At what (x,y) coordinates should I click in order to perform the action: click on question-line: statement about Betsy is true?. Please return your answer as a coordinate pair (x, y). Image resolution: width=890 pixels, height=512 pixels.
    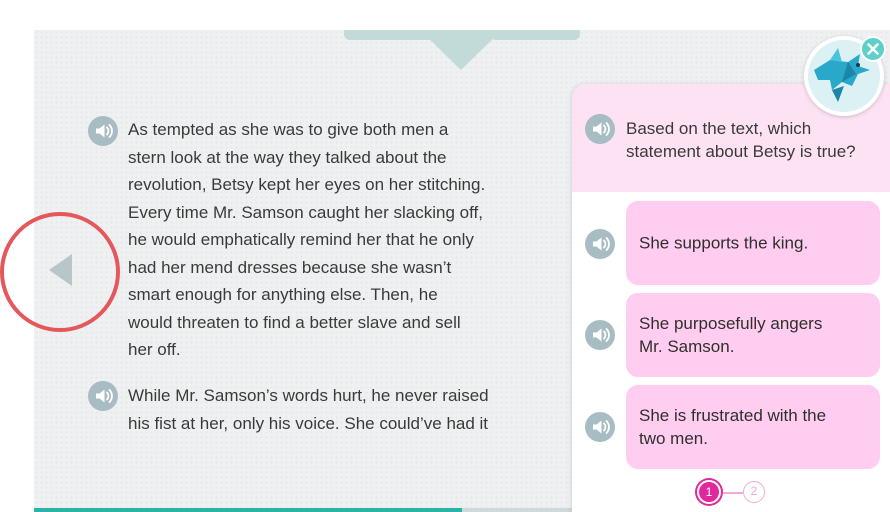
    Looking at the image, I should click on (741, 151).